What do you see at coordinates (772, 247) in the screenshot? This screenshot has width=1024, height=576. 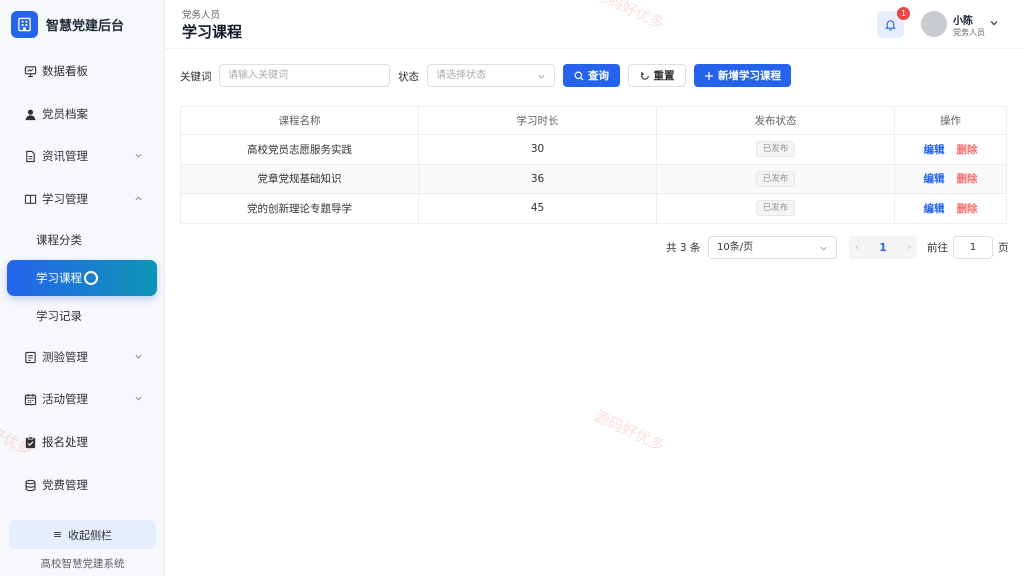 I see `page-size-select: 10条/页` at bounding box center [772, 247].